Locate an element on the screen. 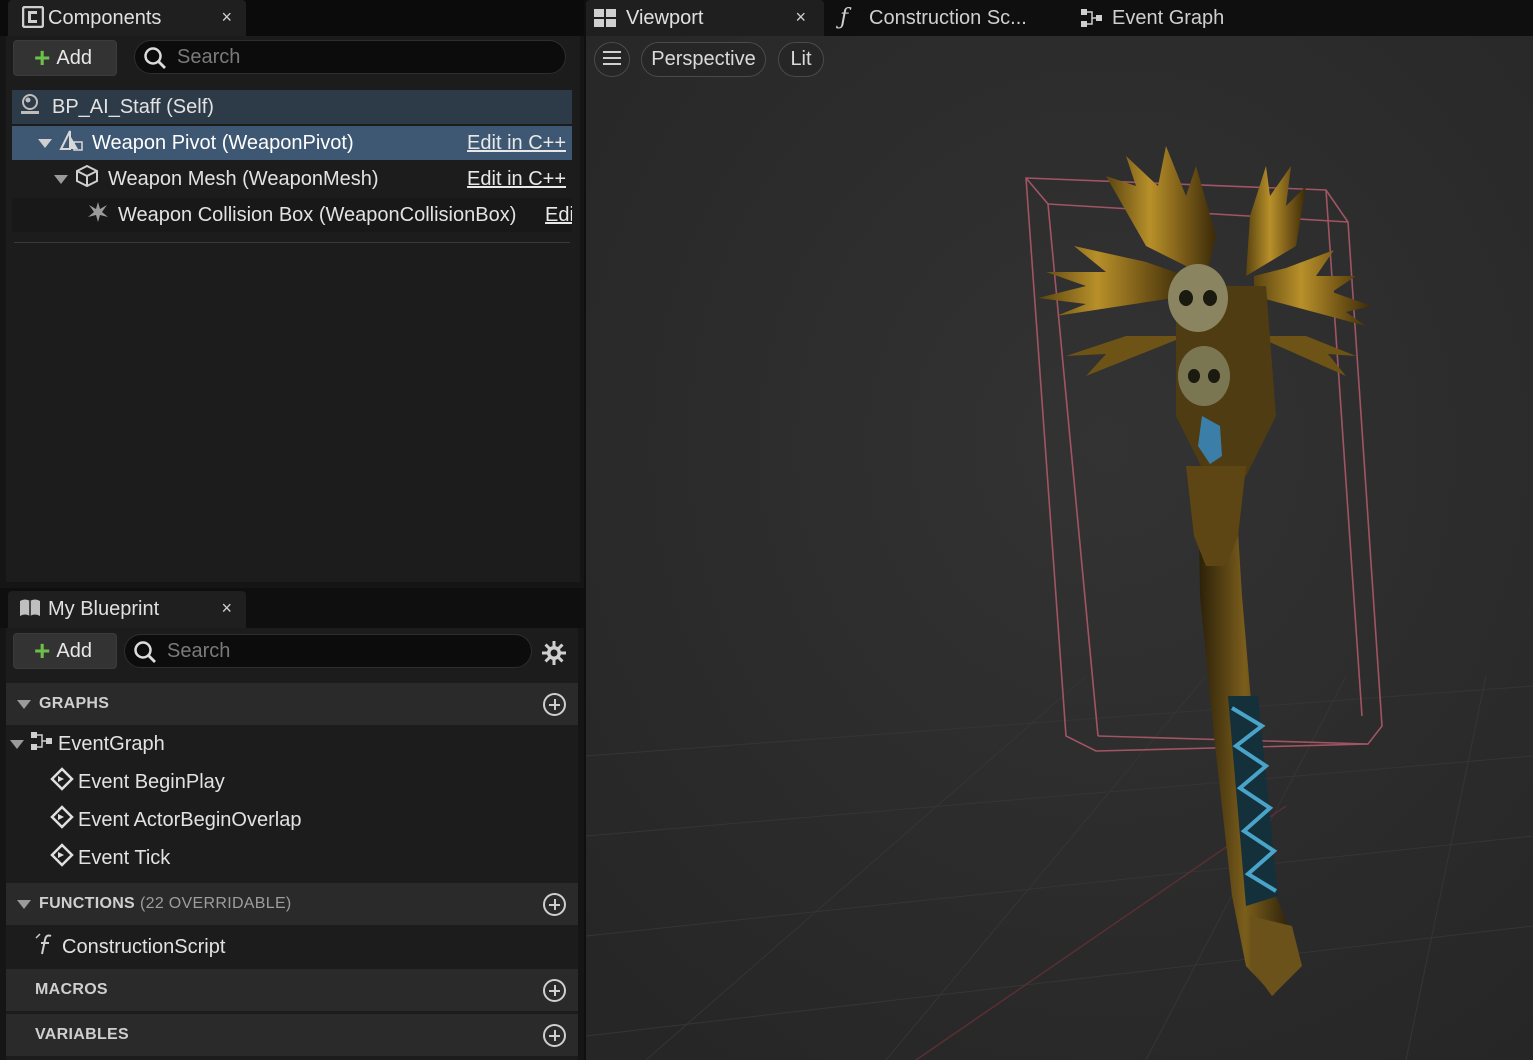 The height and width of the screenshot is (1060, 1533). tree-label-weapon-mesh: Weapon Mesh (WeaponMesh) is located at coordinates (243, 178).